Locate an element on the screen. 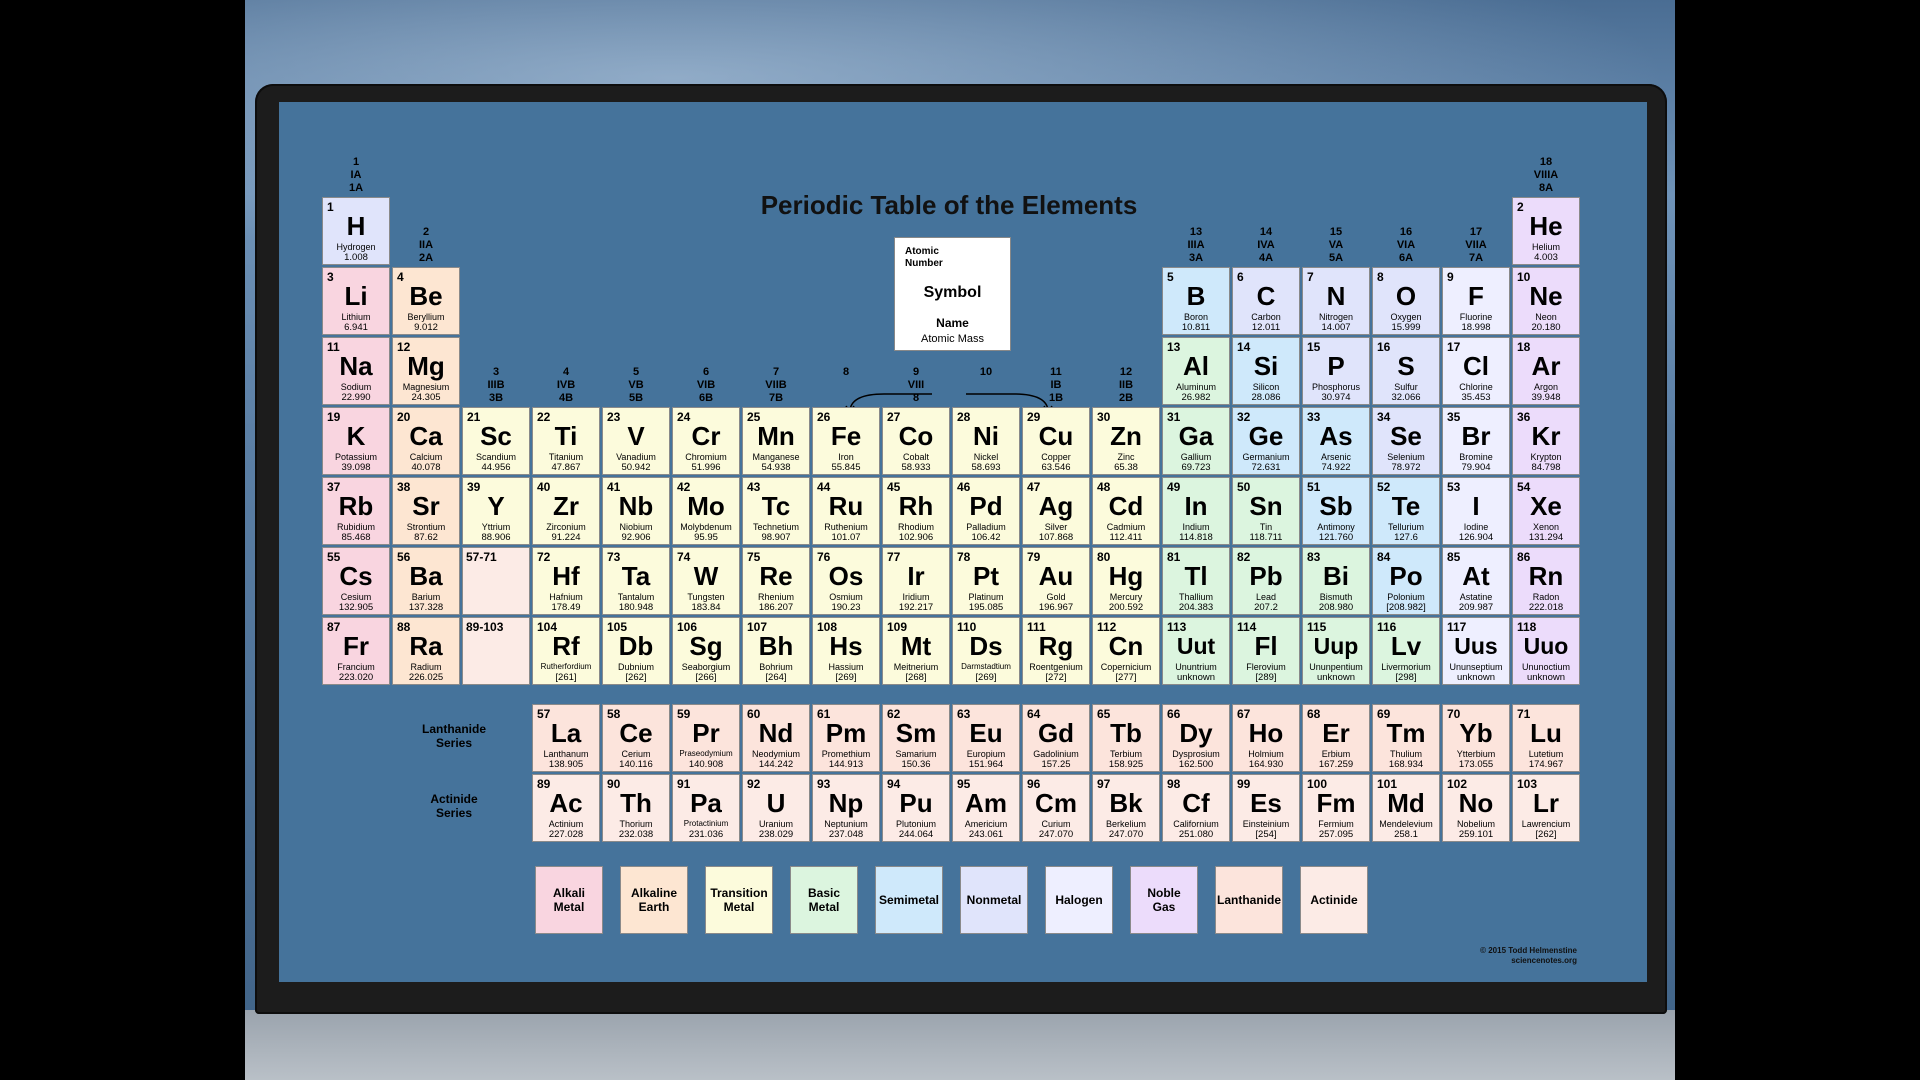  element-cell: 112 Cn Copernicium [277] is located at coordinates (1126, 651).